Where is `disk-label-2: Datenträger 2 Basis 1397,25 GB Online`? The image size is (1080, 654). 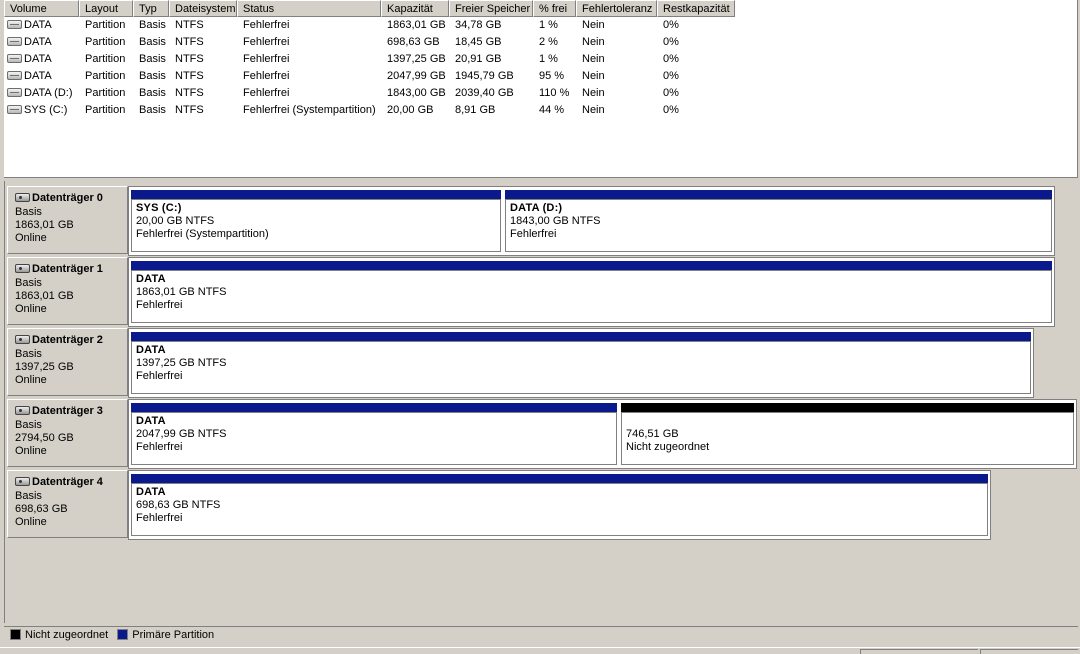
disk-label-2: Datenträger 2 Basis 1397,25 GB Online is located at coordinates (67, 362).